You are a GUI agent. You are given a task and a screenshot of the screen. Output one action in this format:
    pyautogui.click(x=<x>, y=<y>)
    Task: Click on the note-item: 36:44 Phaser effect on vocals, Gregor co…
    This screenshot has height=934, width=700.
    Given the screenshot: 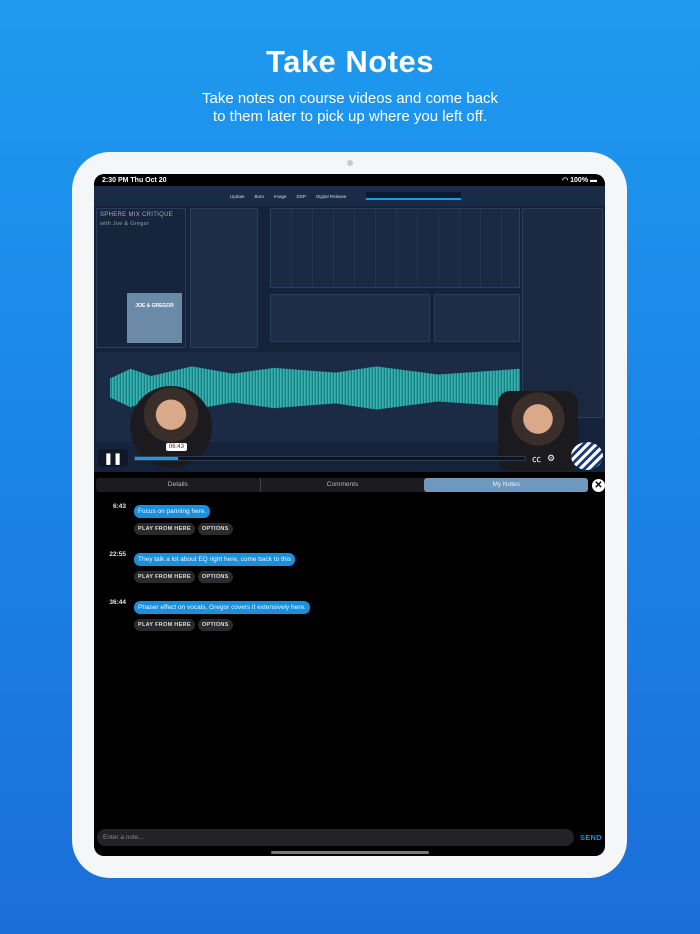 What is the action you would take?
    pyautogui.click(x=349, y=613)
    